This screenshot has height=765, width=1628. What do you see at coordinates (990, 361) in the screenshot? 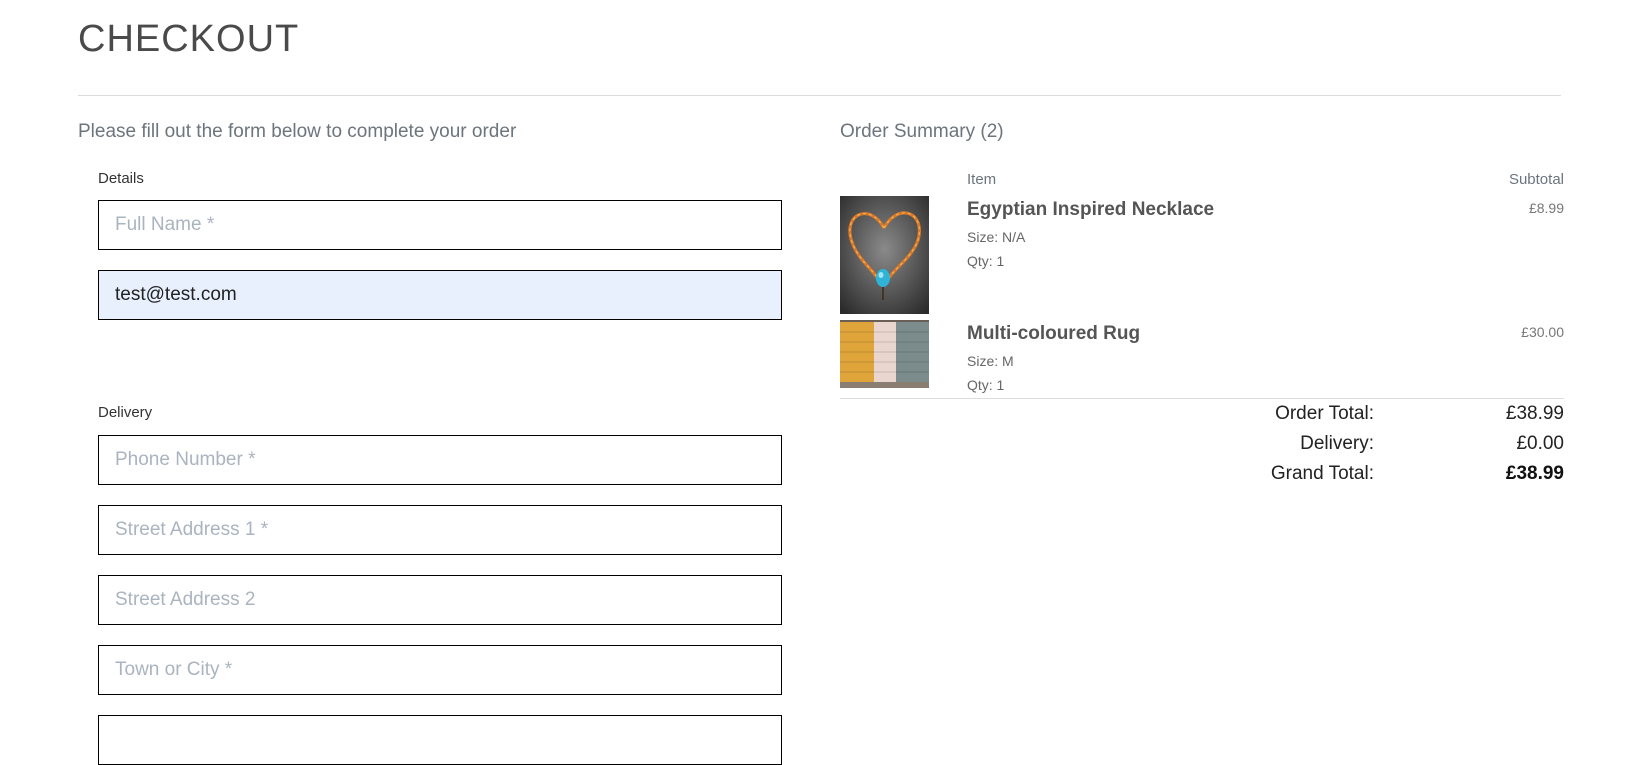
I see `cart-item-size: Size: M` at bounding box center [990, 361].